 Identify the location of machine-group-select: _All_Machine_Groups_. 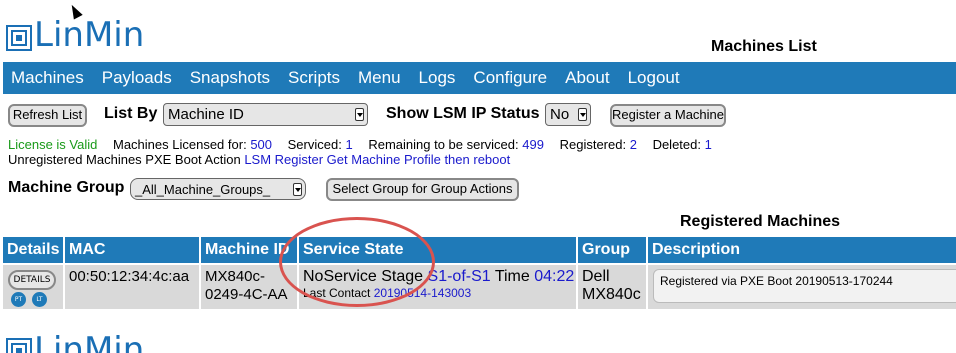
(218, 189).